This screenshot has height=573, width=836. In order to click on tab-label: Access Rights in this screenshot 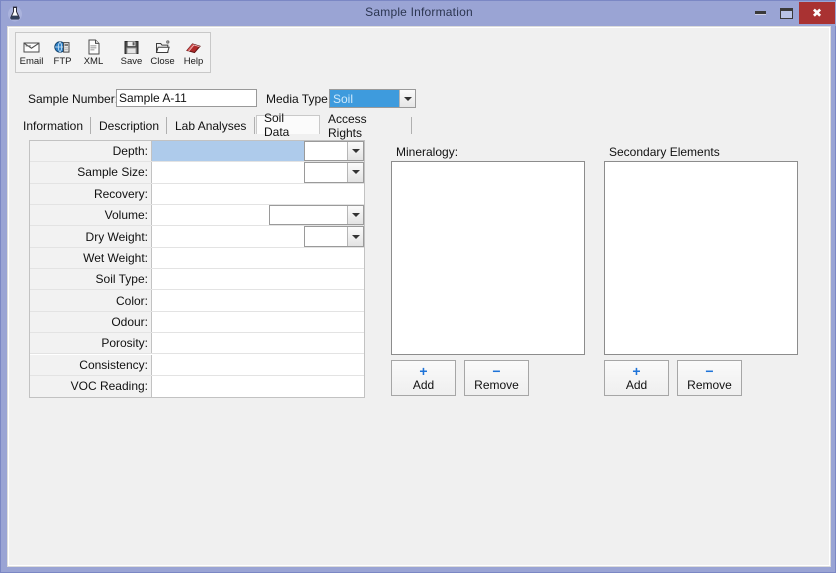, I will do `click(347, 125)`.